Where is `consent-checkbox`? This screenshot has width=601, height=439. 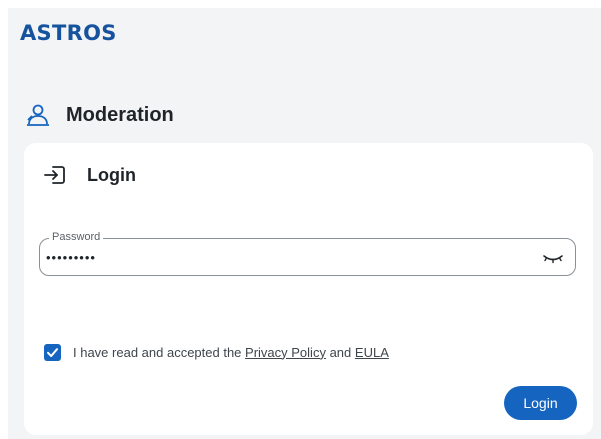 consent-checkbox is located at coordinates (52, 352).